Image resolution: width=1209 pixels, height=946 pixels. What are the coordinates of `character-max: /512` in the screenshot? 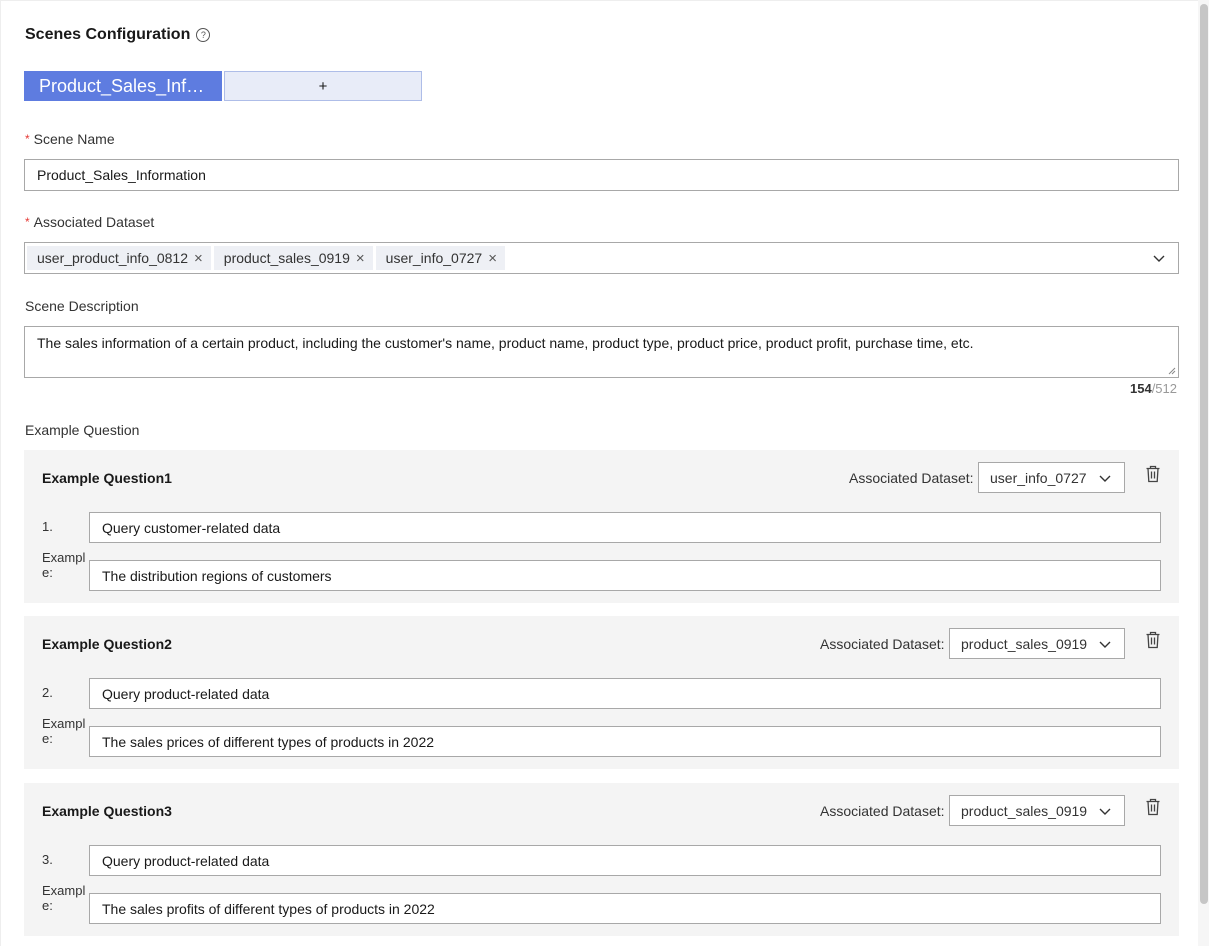 It's located at (1164, 388).